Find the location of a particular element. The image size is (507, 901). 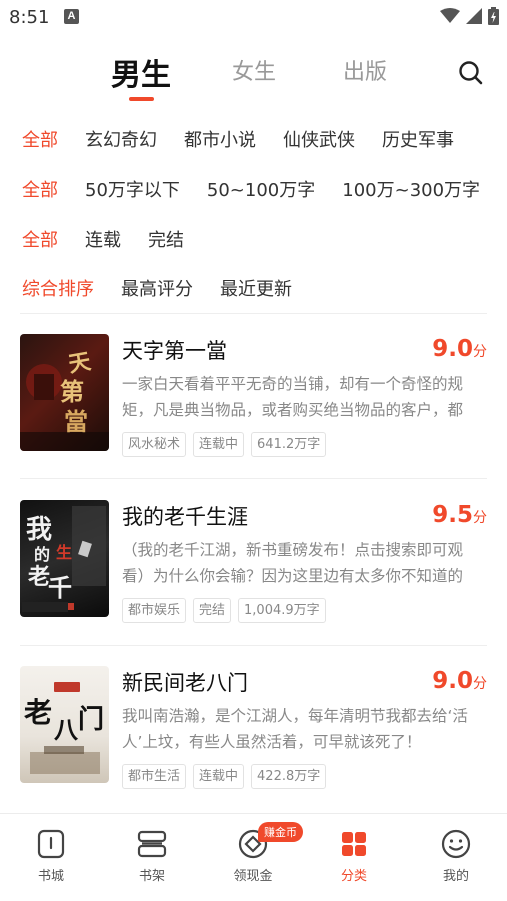

bottom-nav: 书城 书架 领现金 赚金币 分类 我的 is located at coordinates (253, 857).